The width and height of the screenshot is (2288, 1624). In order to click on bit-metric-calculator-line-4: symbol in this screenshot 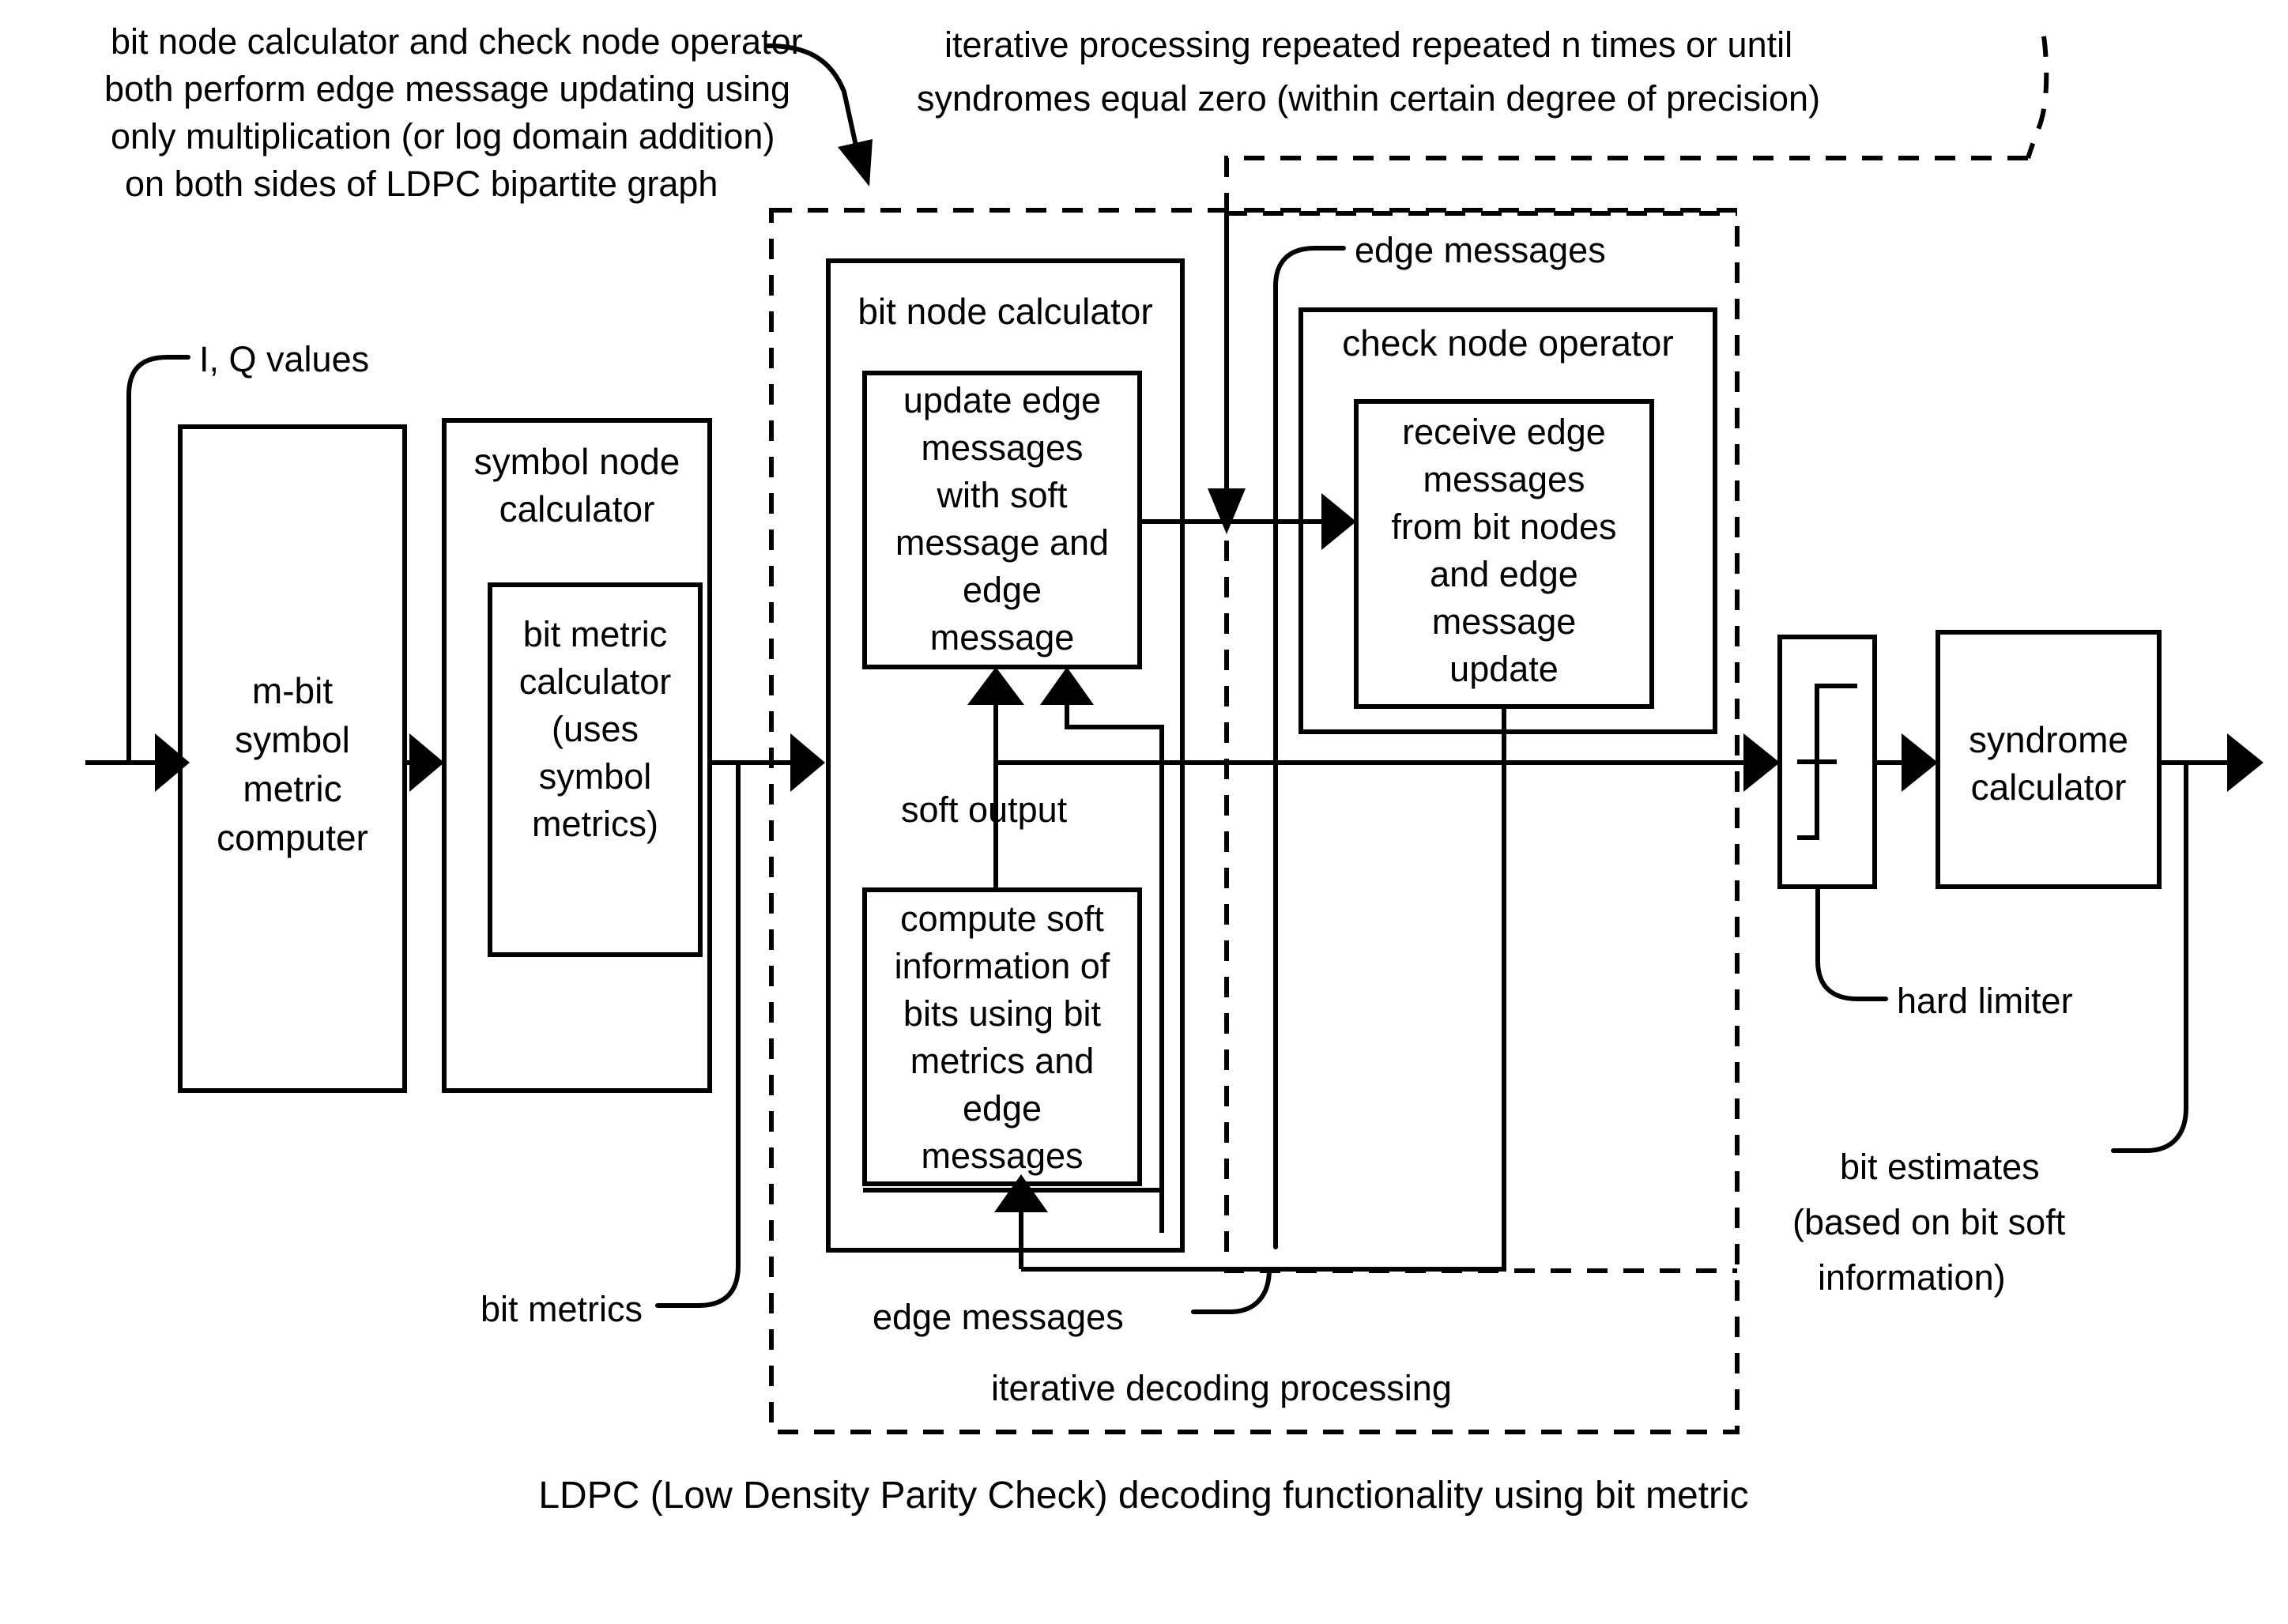, I will do `click(595, 776)`.